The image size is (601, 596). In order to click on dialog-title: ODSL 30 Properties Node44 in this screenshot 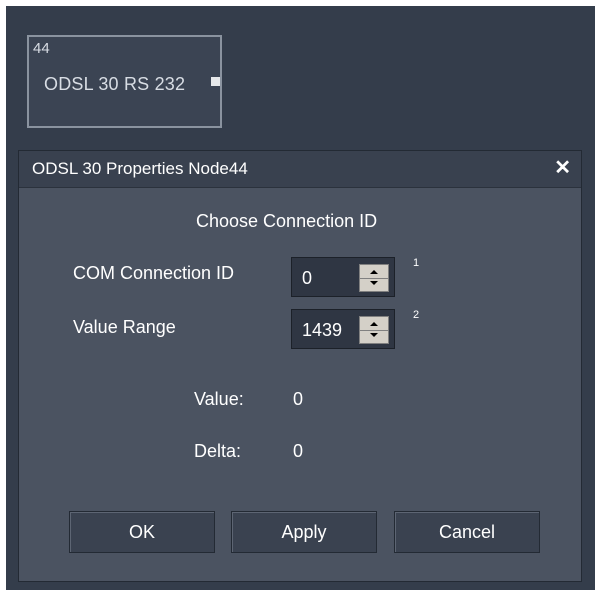, I will do `click(140, 168)`.